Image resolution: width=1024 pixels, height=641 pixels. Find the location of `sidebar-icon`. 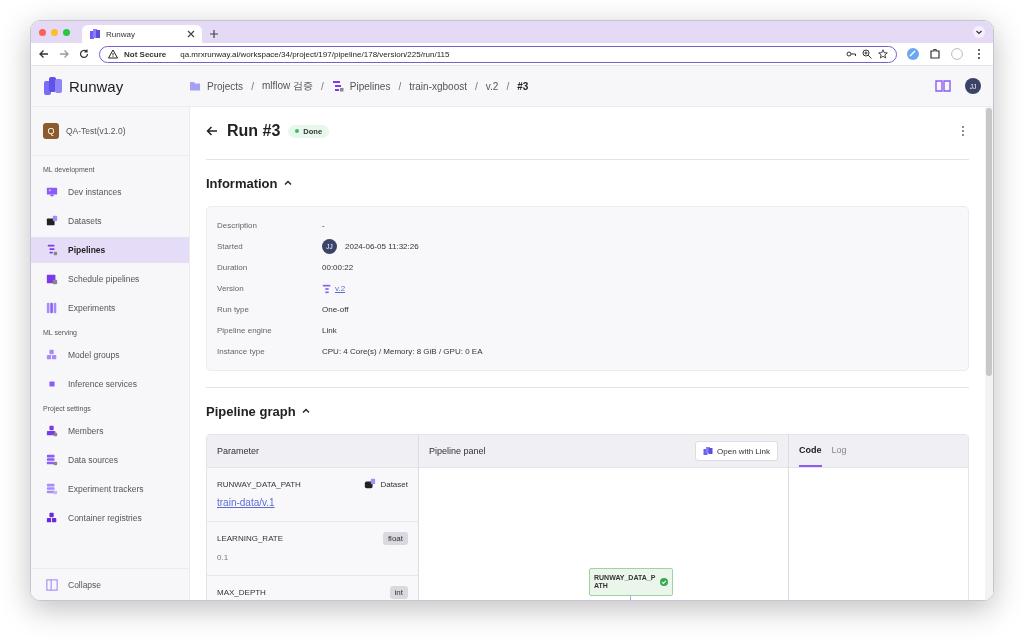

sidebar-icon is located at coordinates (52, 584).